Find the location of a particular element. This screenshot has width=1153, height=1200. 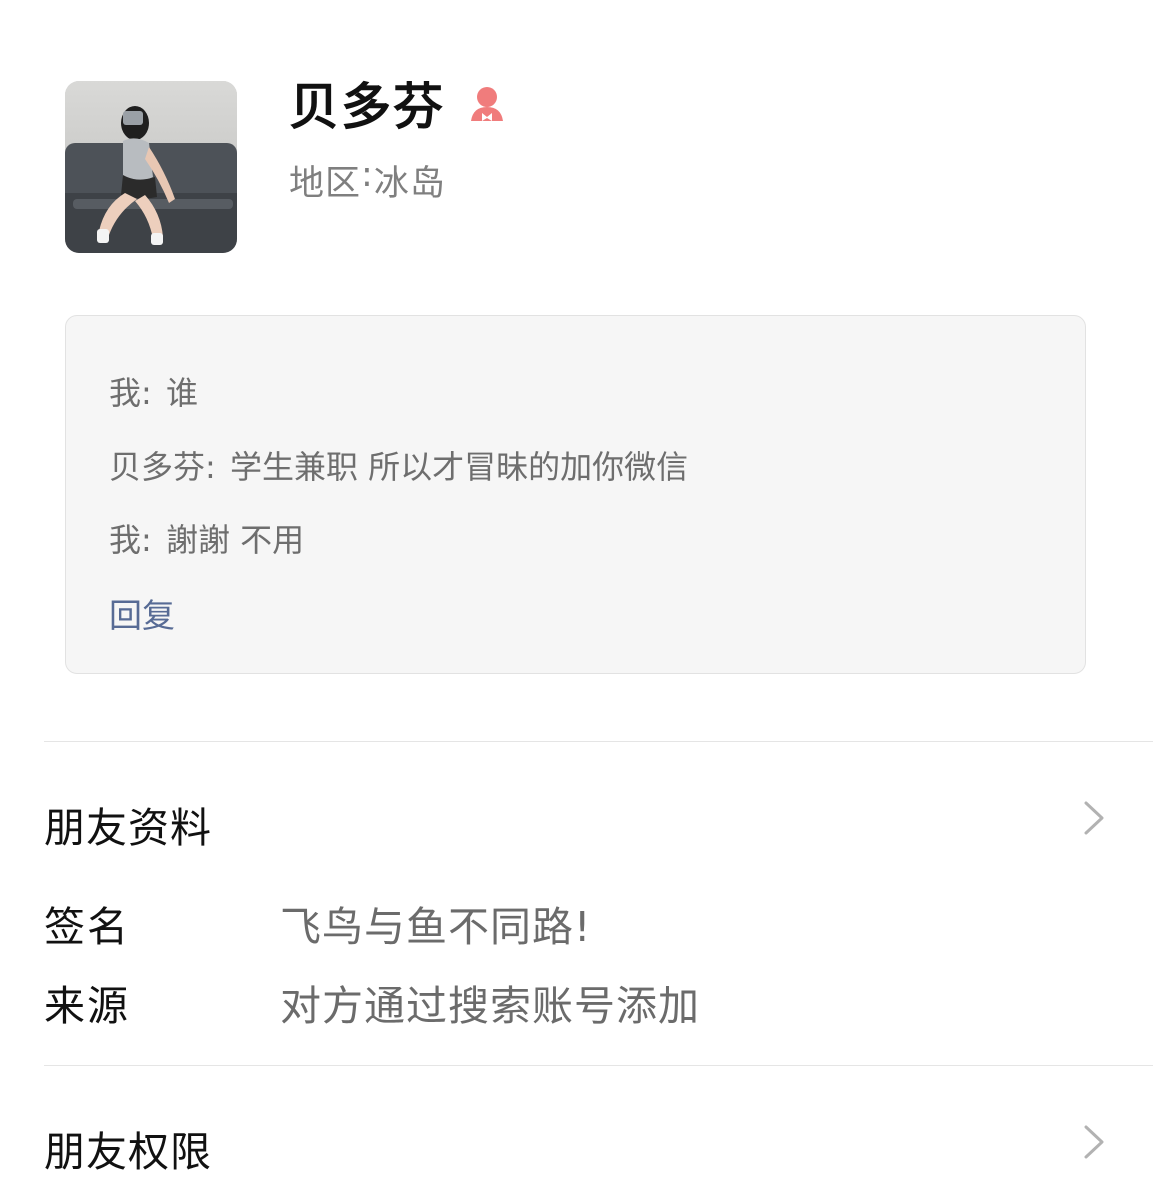

message-text: 谁 is located at coordinates (181, 393).